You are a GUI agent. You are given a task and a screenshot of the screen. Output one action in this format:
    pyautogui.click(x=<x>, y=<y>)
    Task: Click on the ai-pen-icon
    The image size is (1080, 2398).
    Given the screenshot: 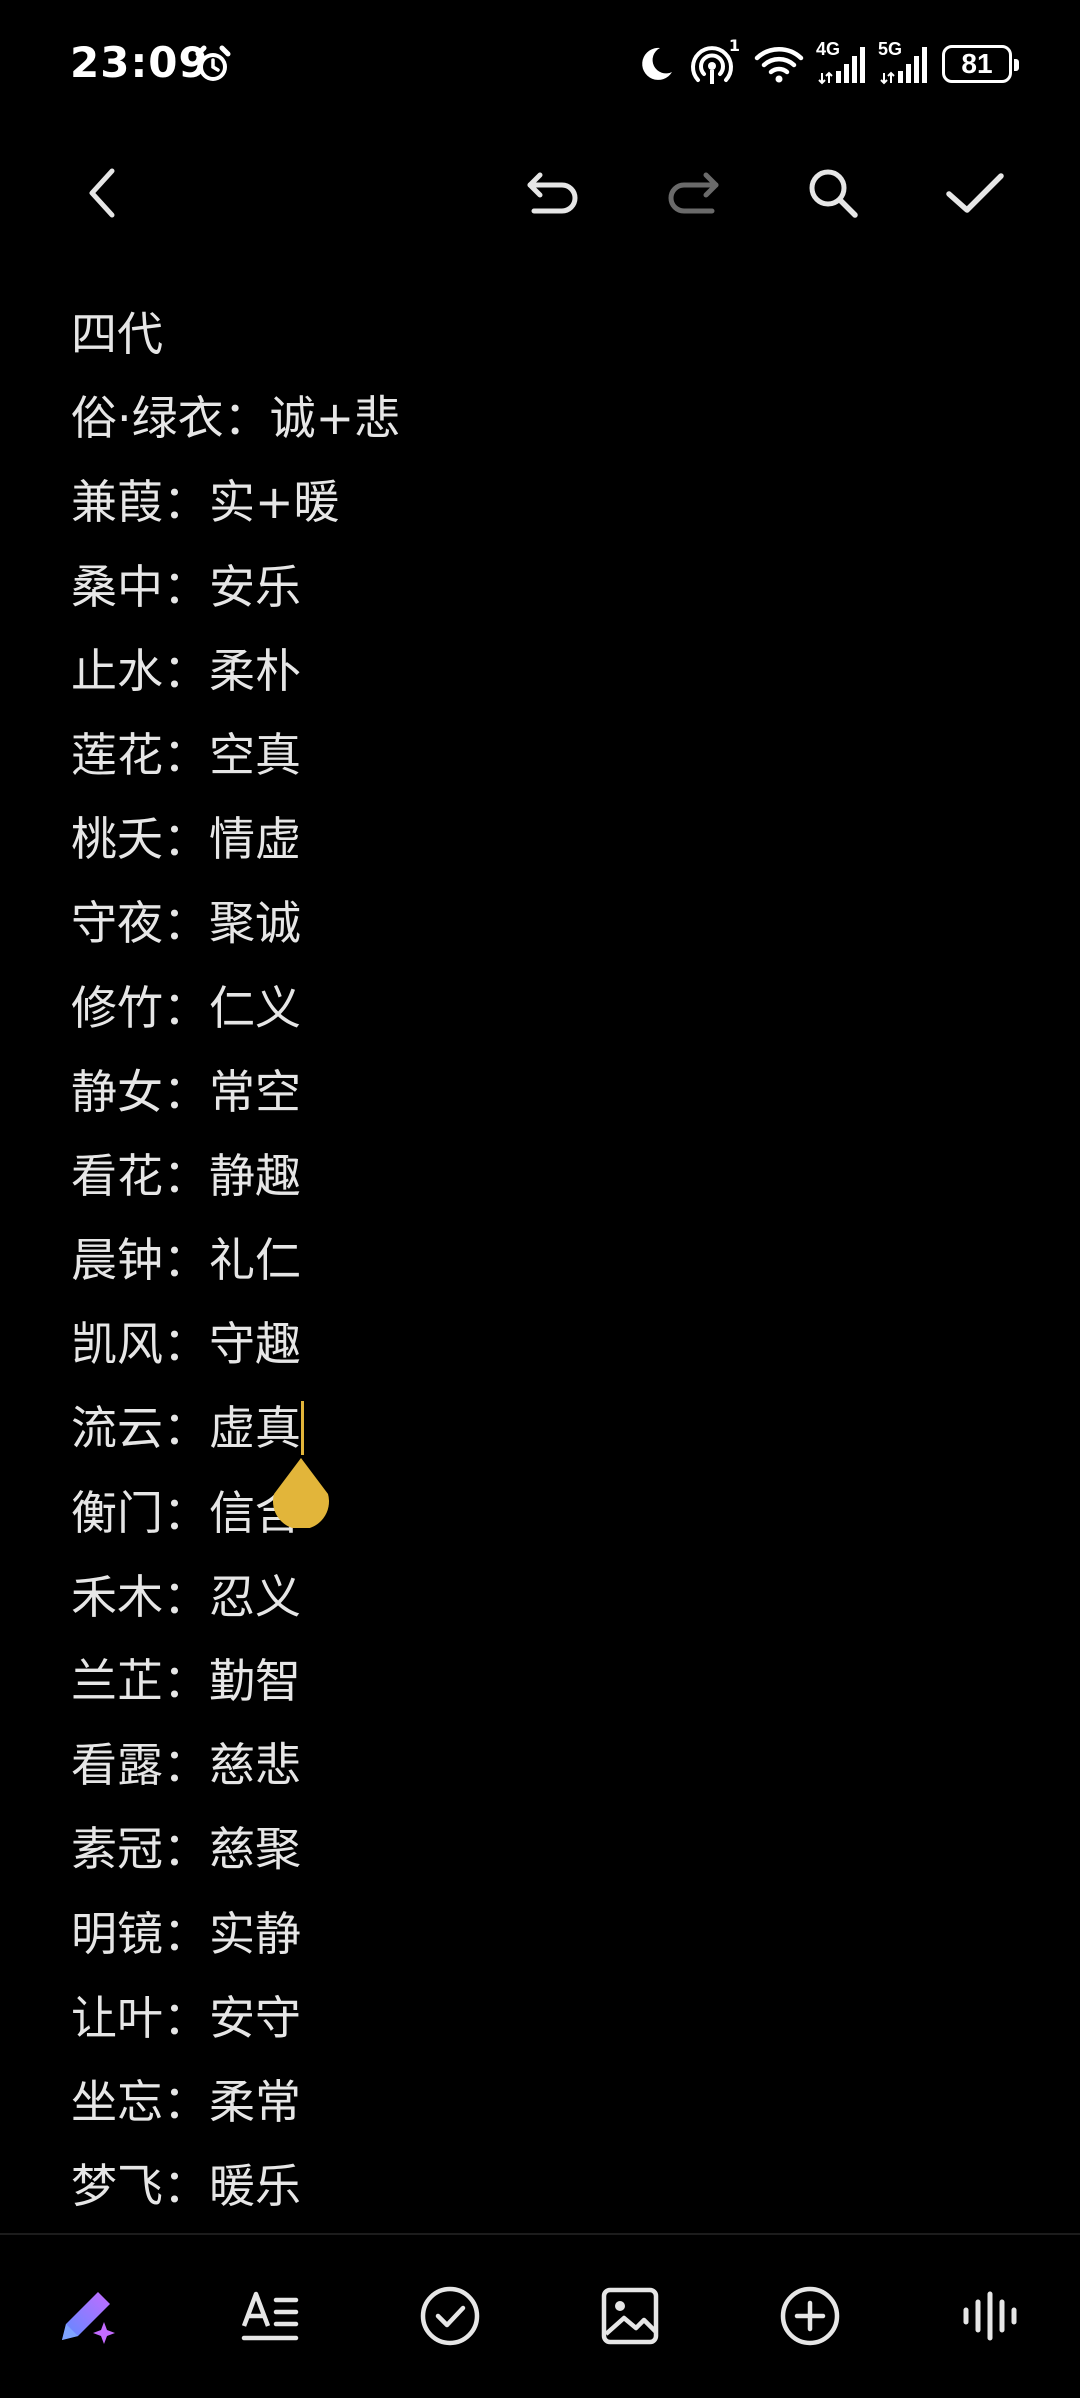 What is the action you would take?
    pyautogui.click(x=88, y=2318)
    